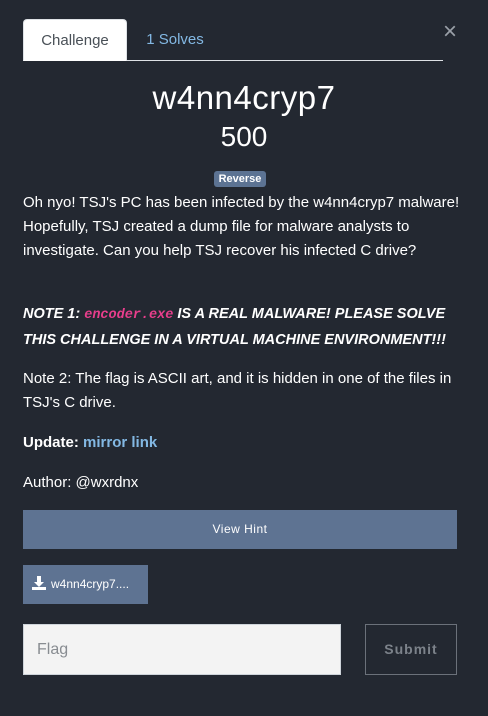 The height and width of the screenshot is (716, 488). Describe the element at coordinates (450, 32) in the screenshot. I see `close-icon: ×` at that location.